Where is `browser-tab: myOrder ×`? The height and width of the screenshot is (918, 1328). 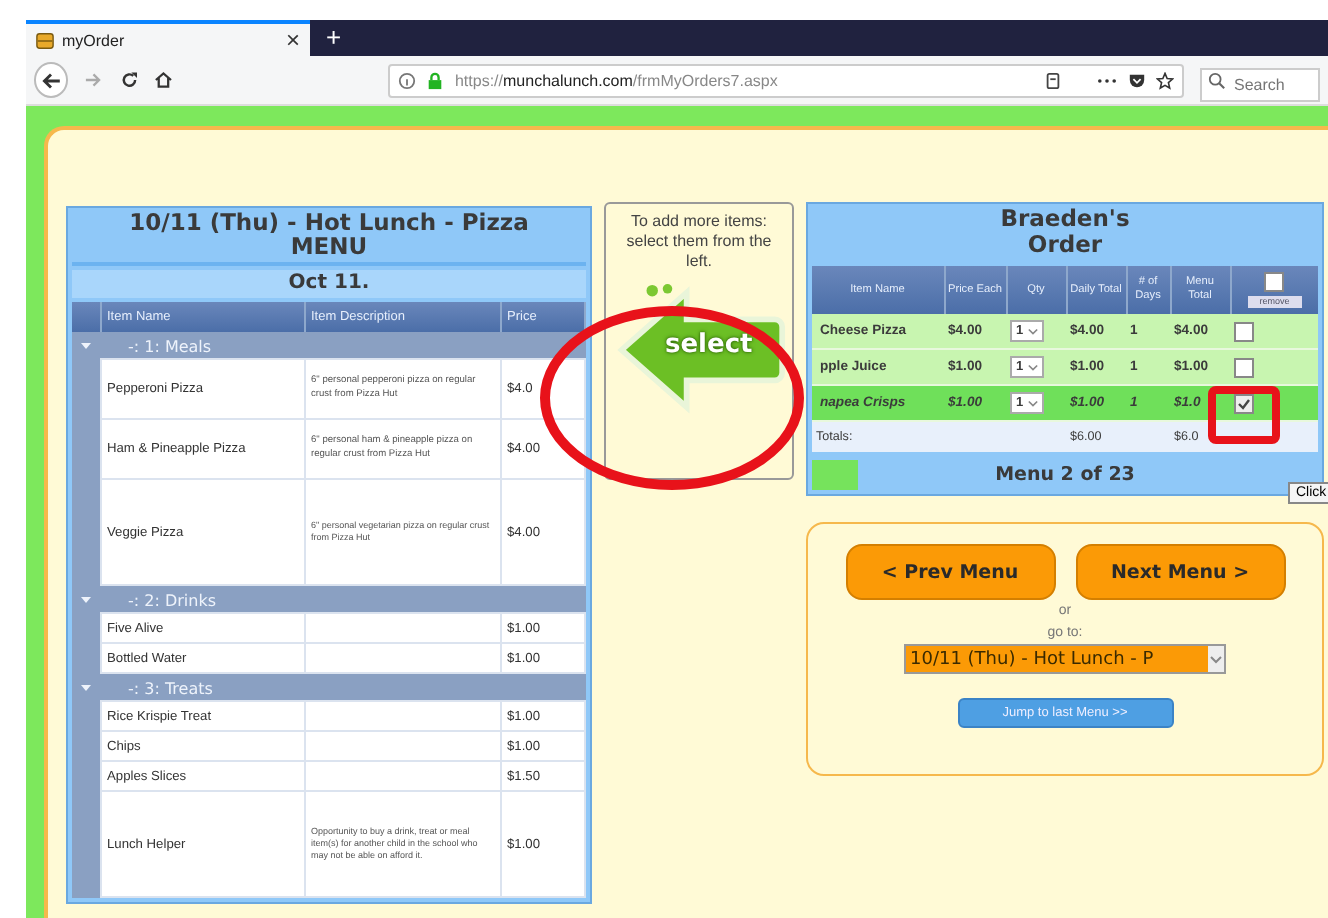 browser-tab: myOrder × is located at coordinates (168, 38).